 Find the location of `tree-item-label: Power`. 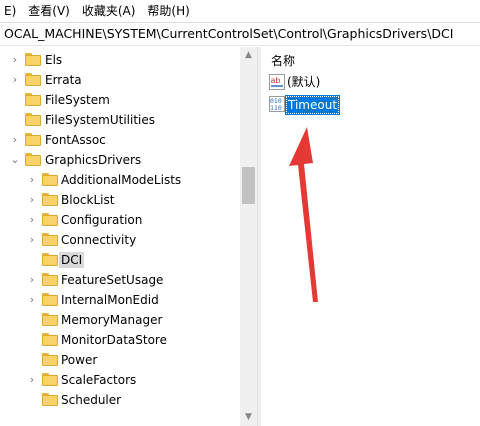

tree-item-label: Power is located at coordinates (79, 360).